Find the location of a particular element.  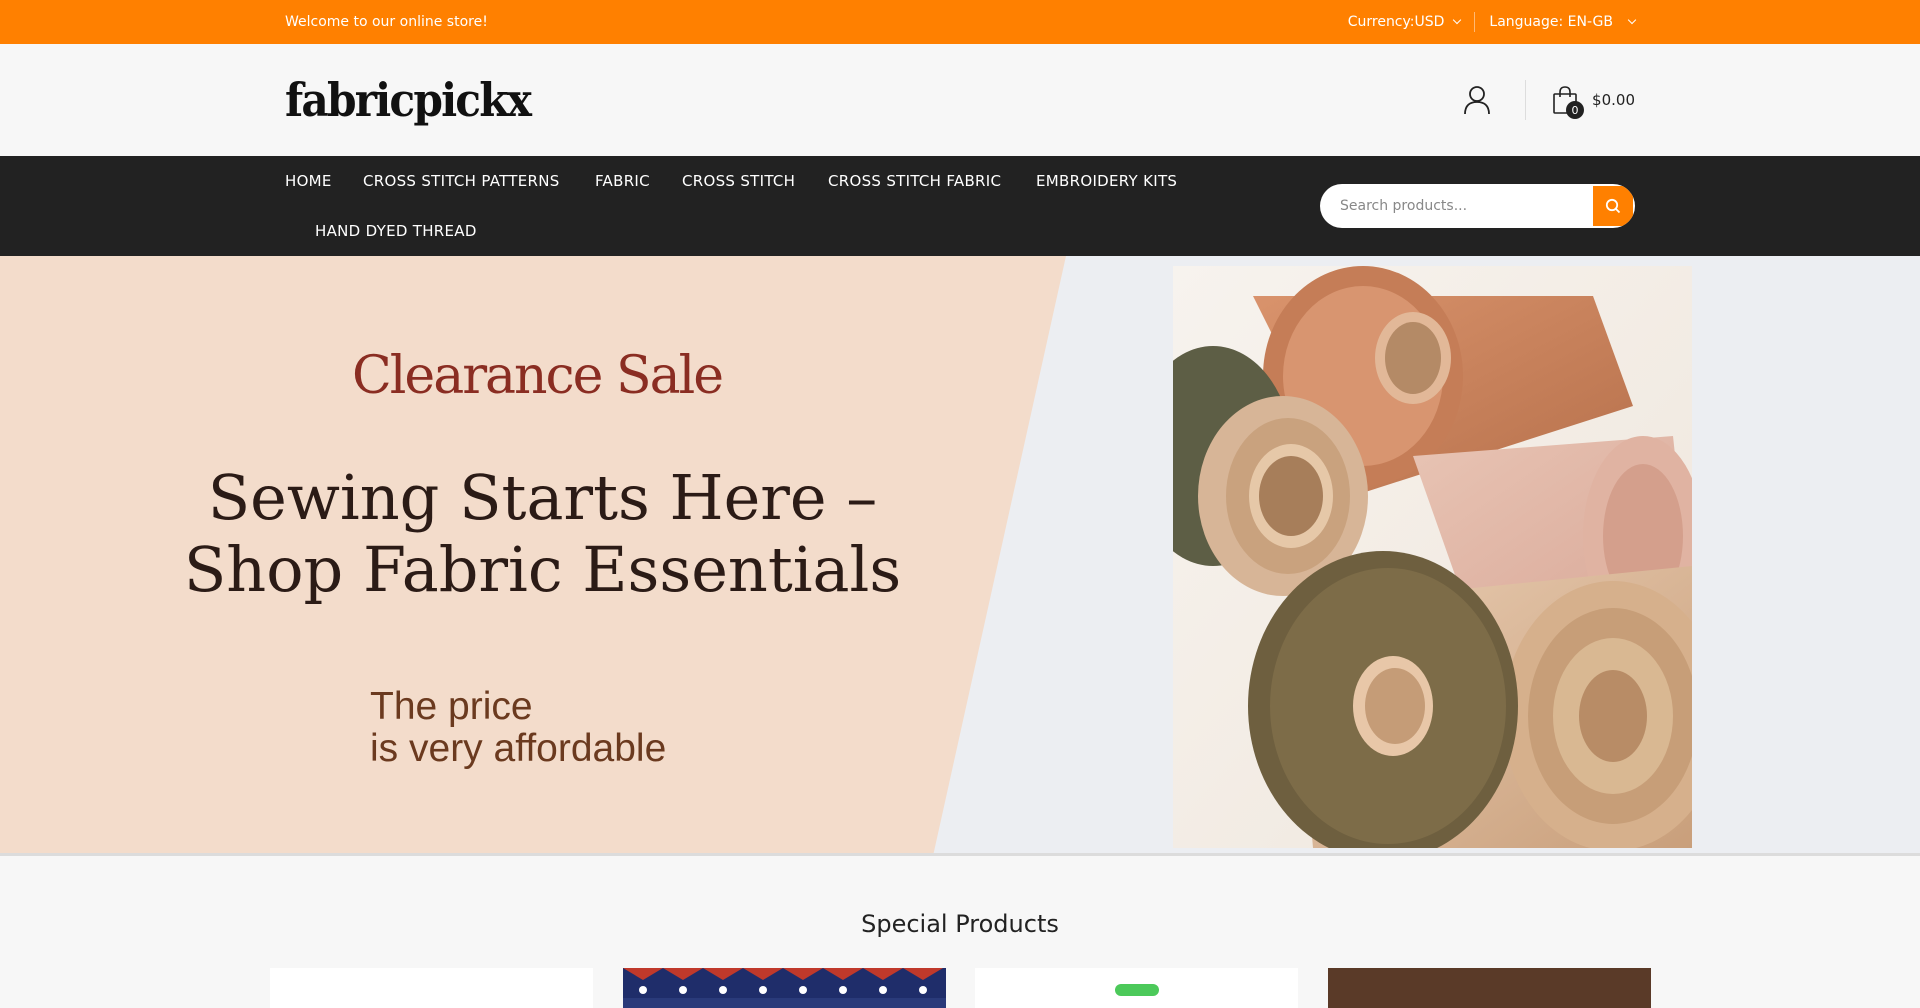

site-logo: fabricpickx is located at coordinates (408, 100).